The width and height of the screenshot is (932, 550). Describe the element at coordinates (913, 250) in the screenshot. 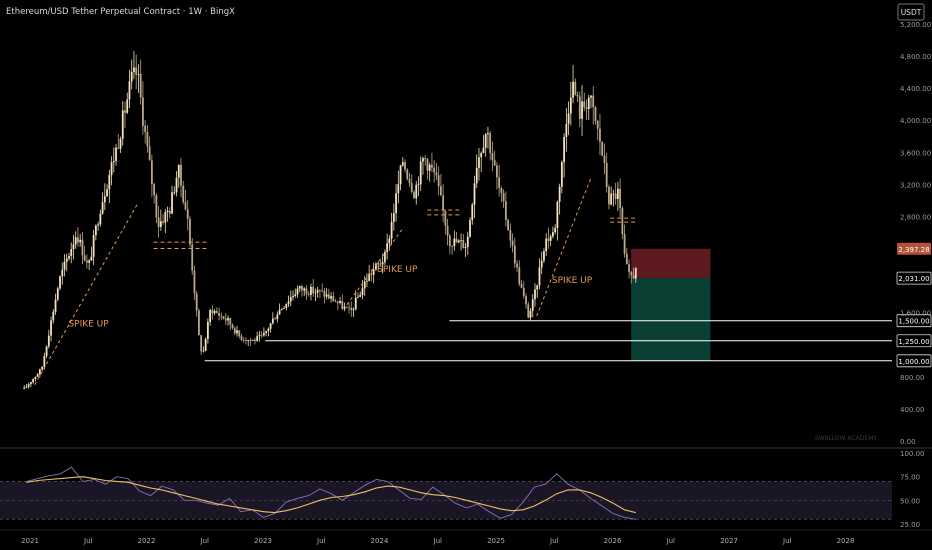

I see `price-badge-label: 2,397.28` at that location.